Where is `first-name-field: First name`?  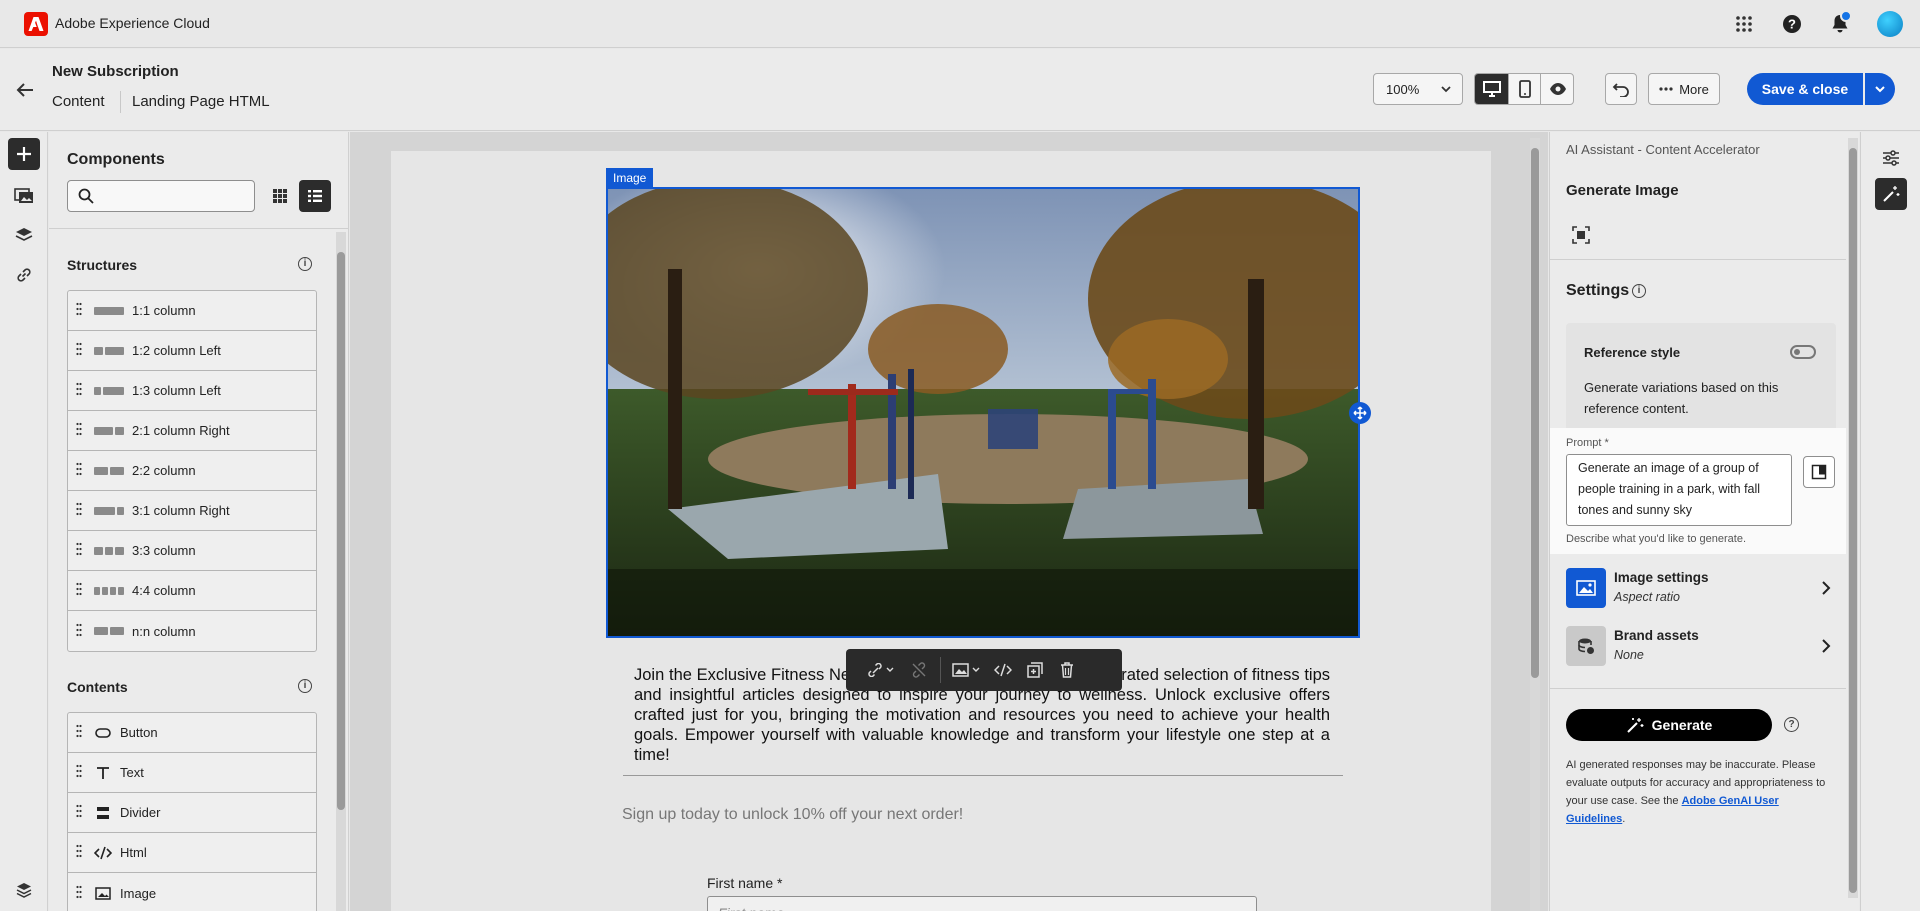 first-name-field: First name is located at coordinates (982, 903).